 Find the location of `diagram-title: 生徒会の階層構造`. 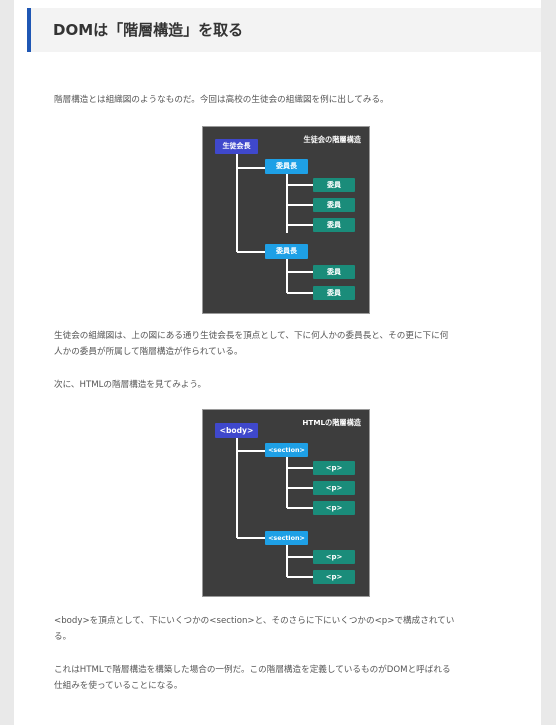

diagram-title: 生徒会の階層構造 is located at coordinates (332, 139).